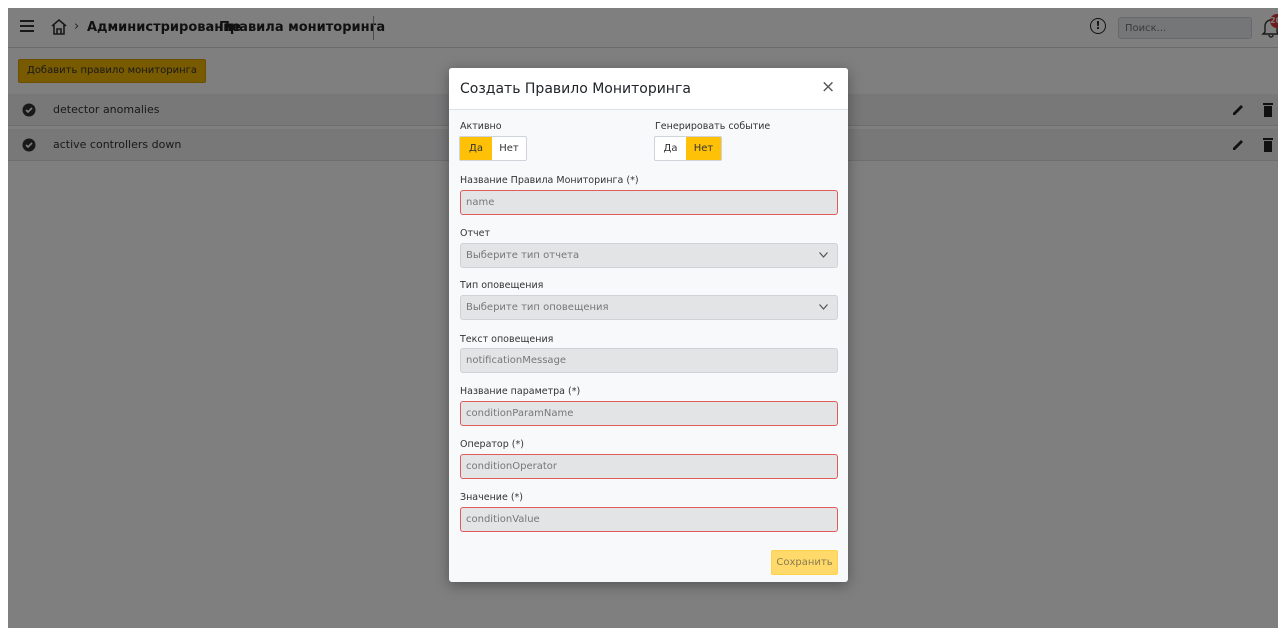 This screenshot has width=1278, height=628. What do you see at coordinates (649, 413) in the screenshot?
I see `param-name-input: conditionParamName` at bounding box center [649, 413].